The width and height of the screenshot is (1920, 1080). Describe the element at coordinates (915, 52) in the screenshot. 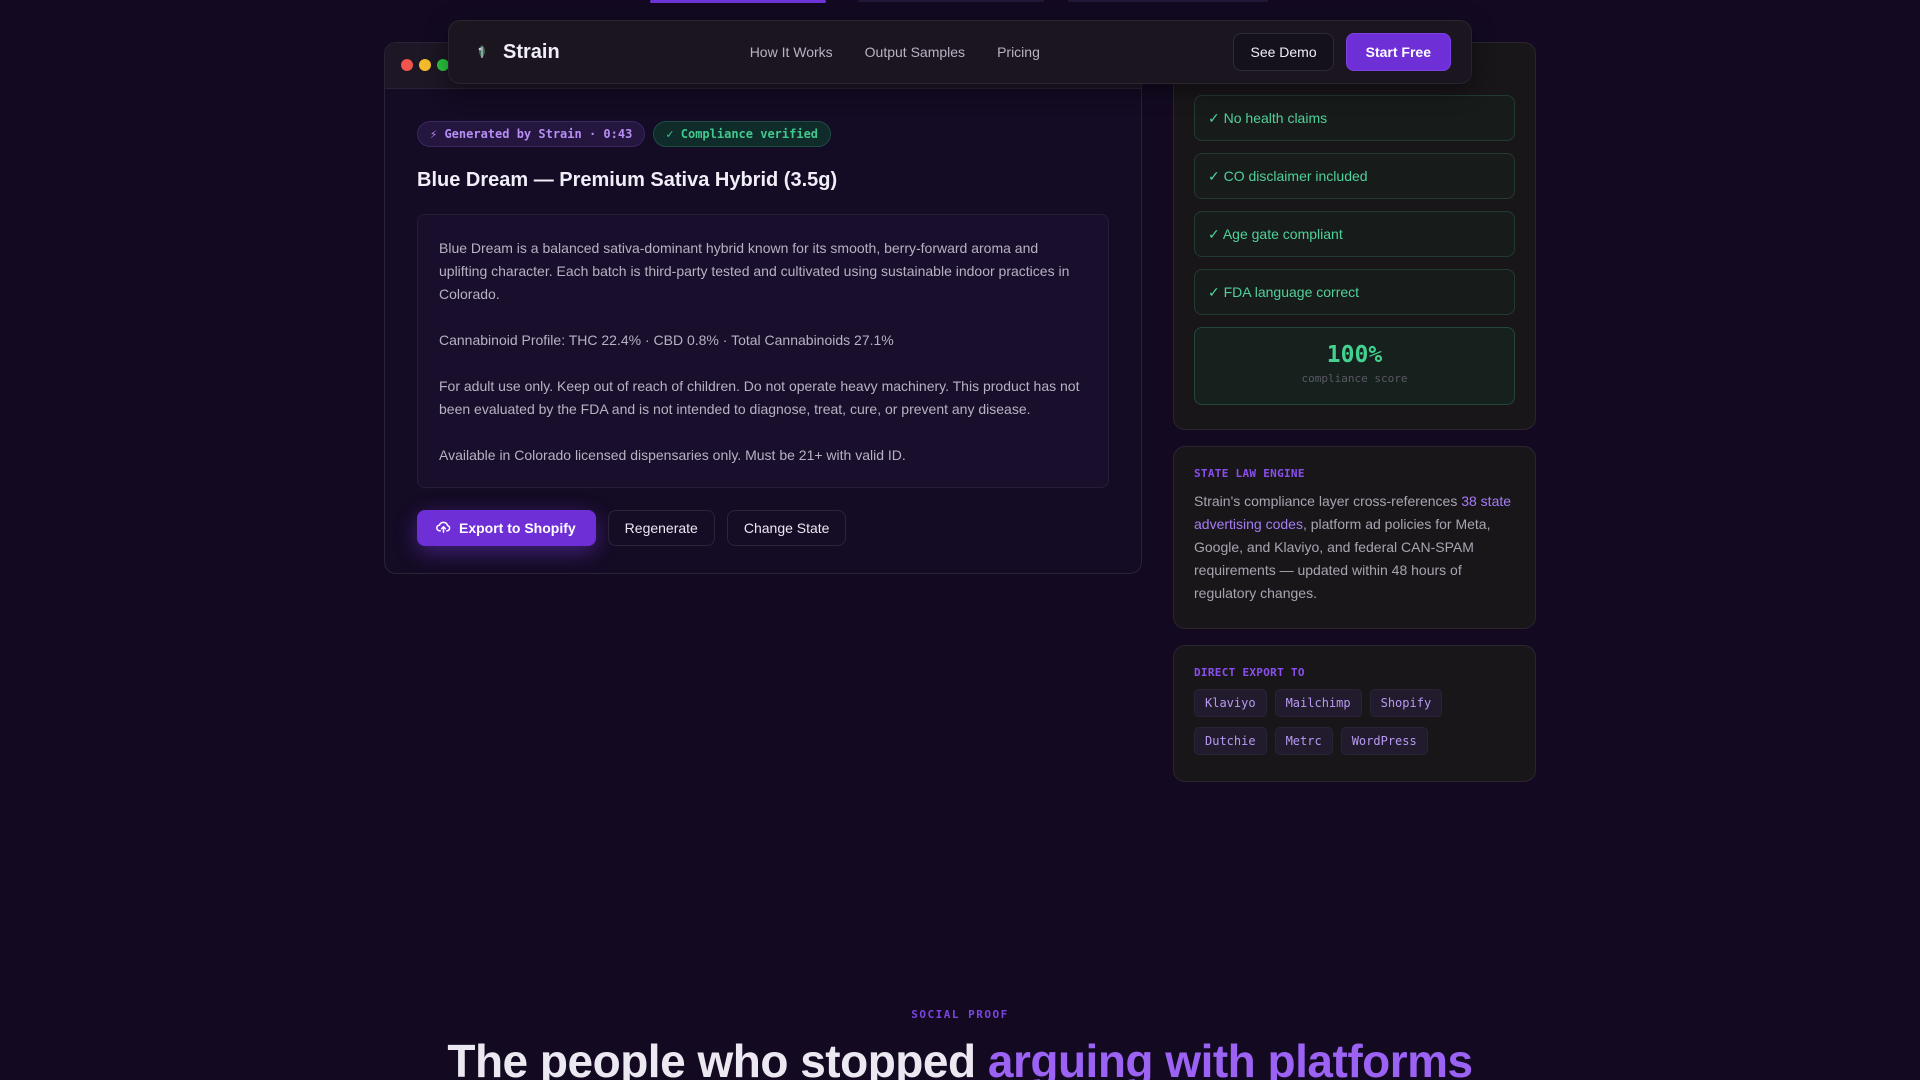

I see `nav-link-output-samples: Output Samples` at that location.